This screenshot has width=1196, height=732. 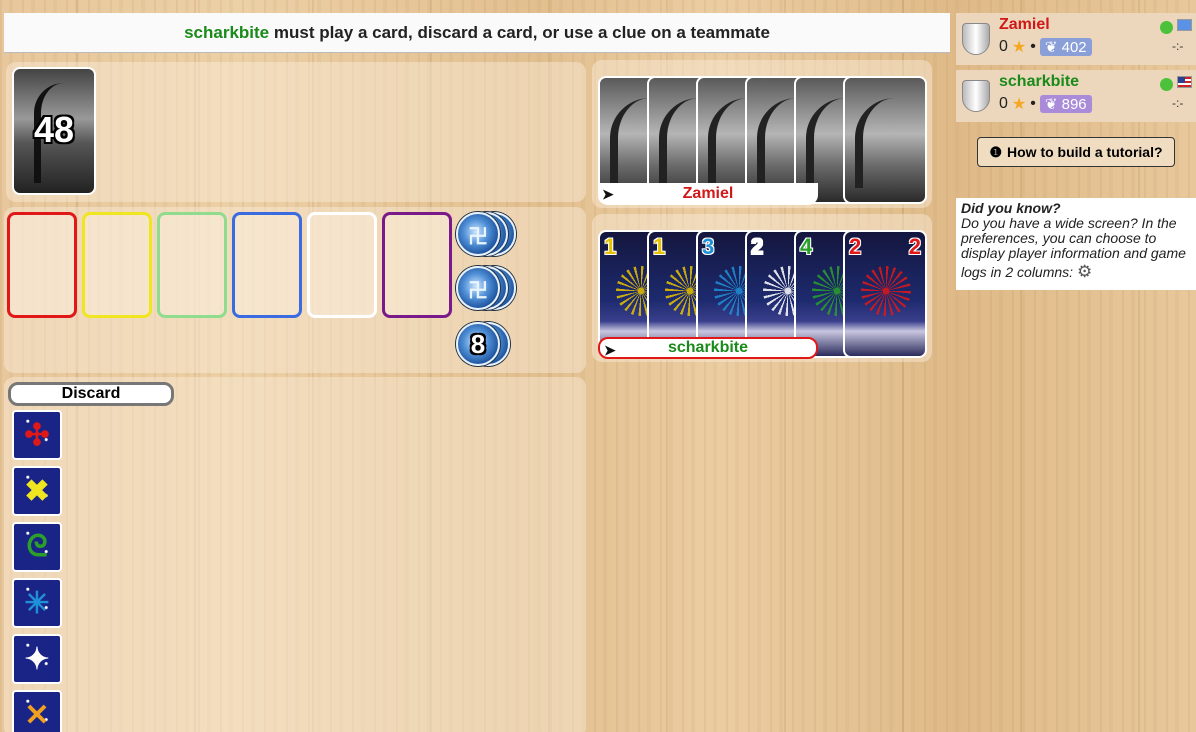 I want to click on card-rank: 3, so click(x=708, y=246).